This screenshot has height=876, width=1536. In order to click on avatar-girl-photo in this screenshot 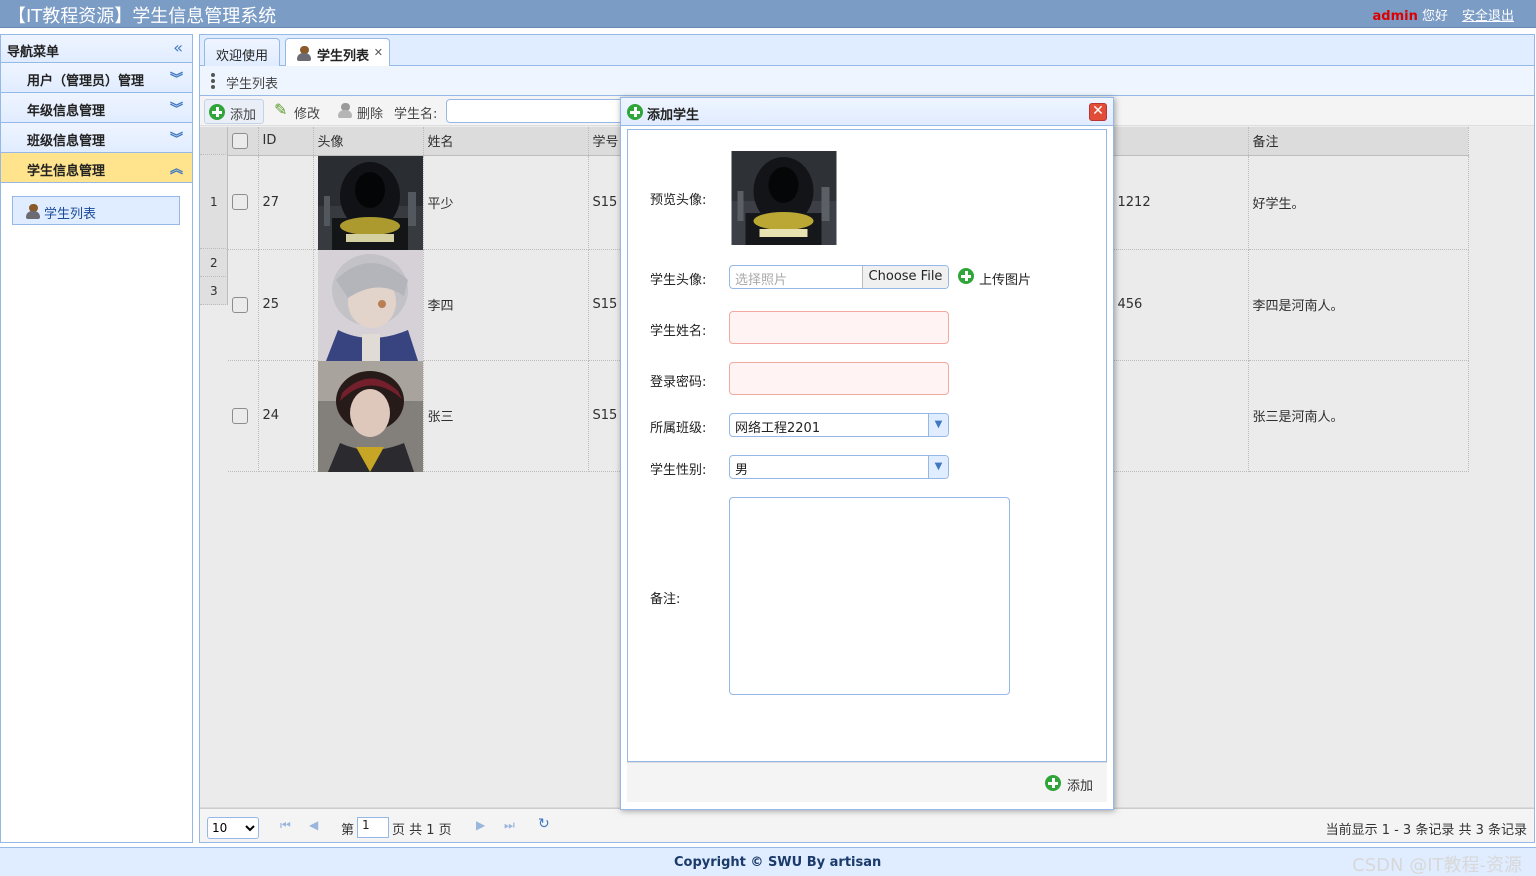, I will do `click(370, 416)`.